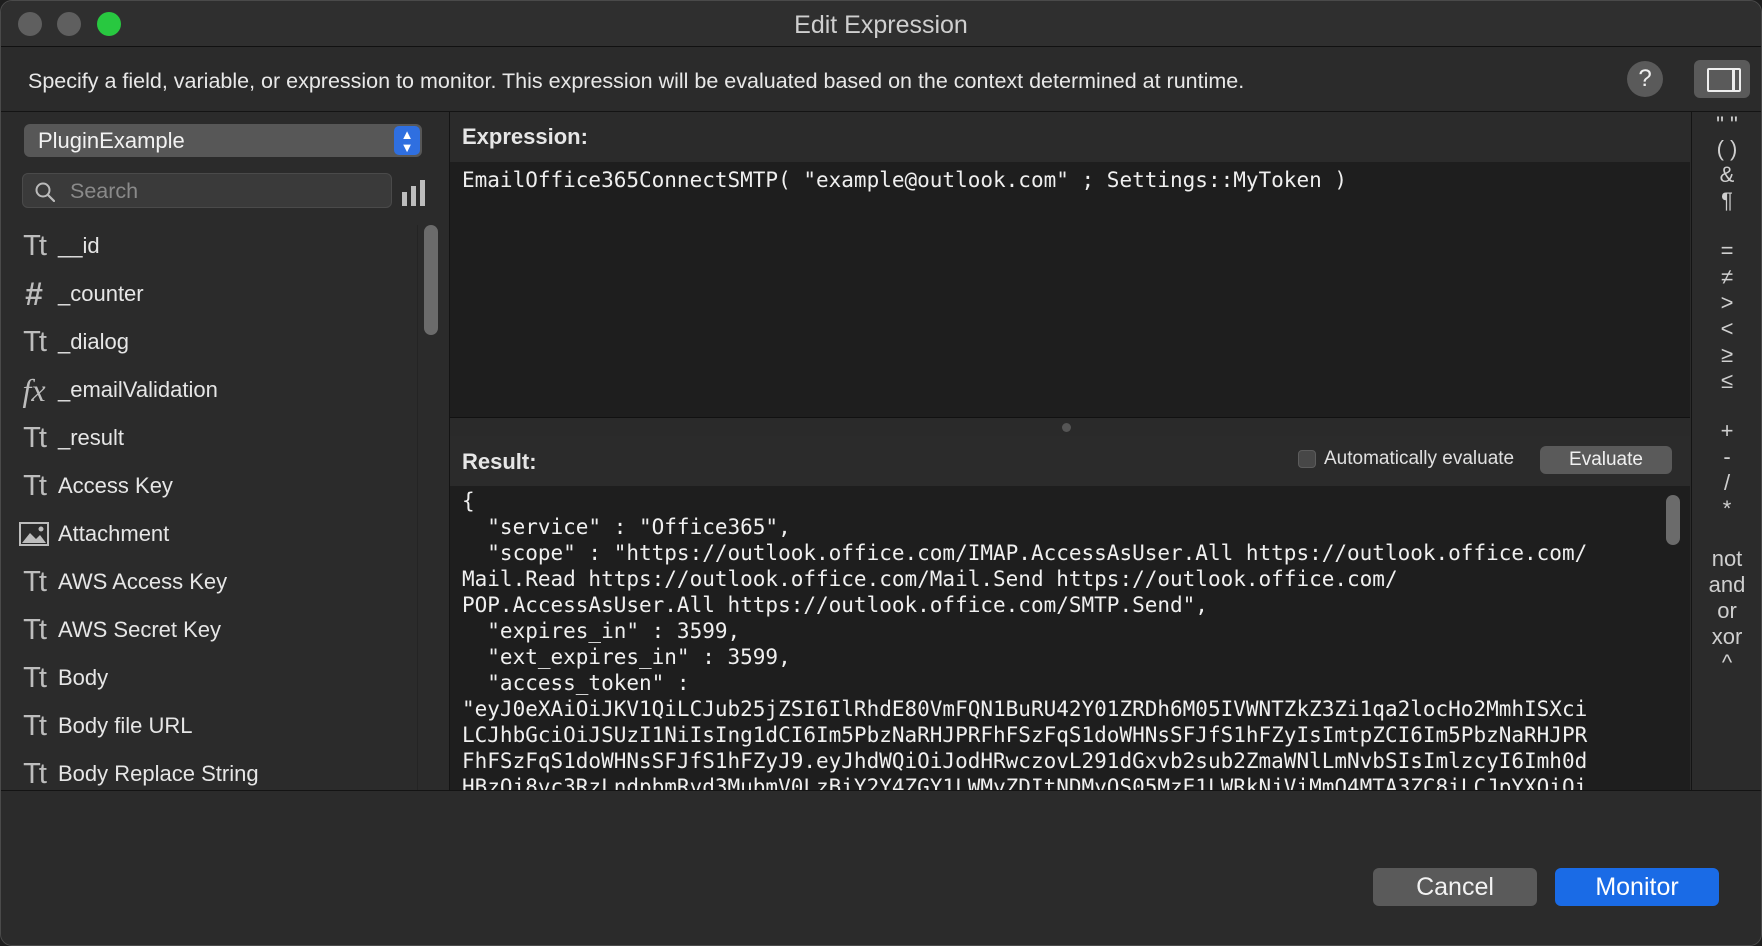  What do you see at coordinates (1637, 887) in the screenshot?
I see `monitor-button: Monitor` at bounding box center [1637, 887].